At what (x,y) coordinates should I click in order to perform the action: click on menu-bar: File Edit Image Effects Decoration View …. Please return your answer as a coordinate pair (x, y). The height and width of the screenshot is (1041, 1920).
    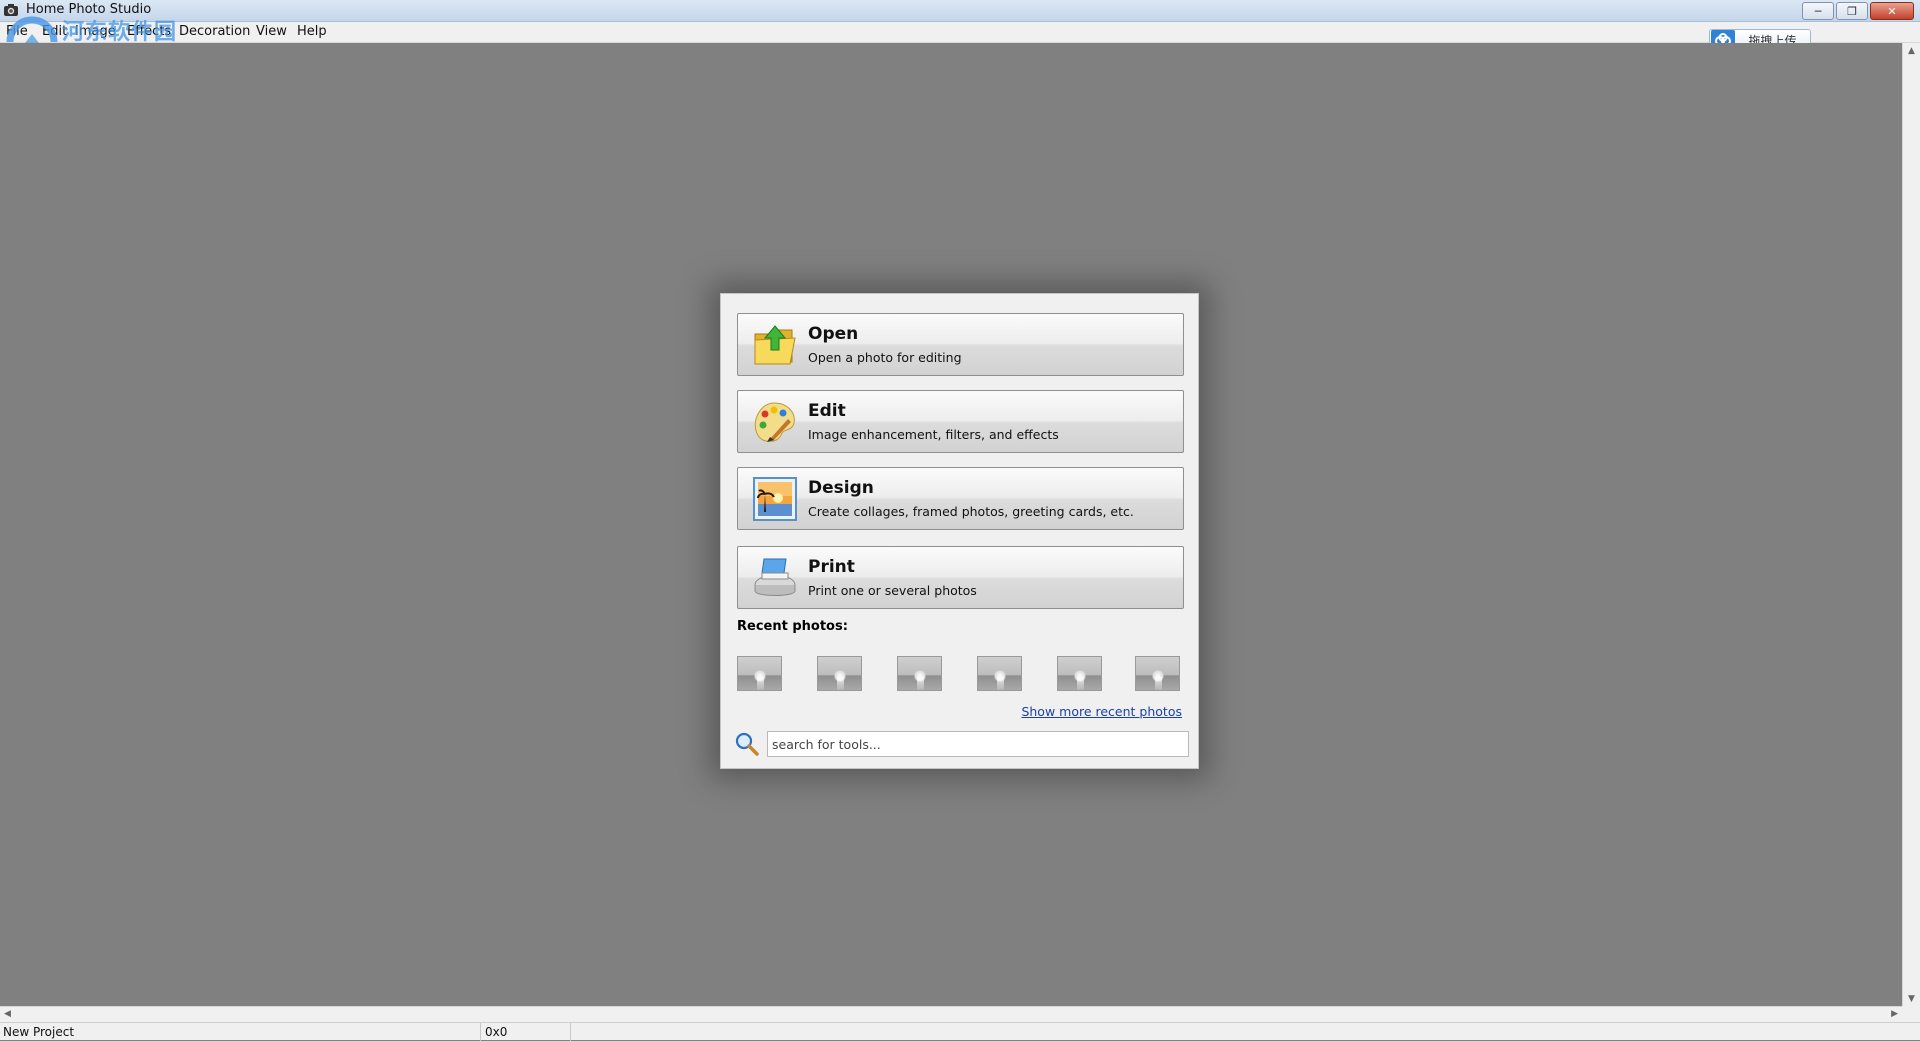
    Looking at the image, I should click on (960, 32).